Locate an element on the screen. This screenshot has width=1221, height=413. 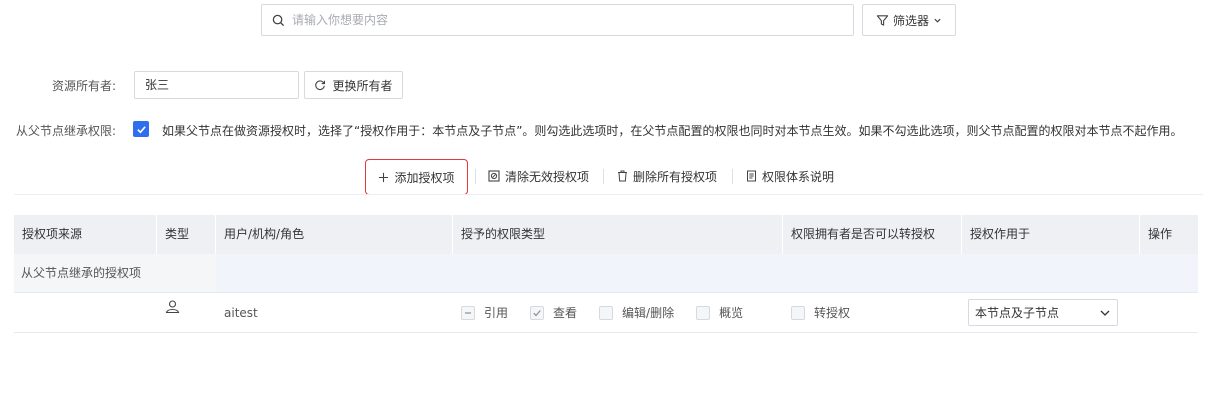
column-header-source: 授权项来源 is located at coordinates (85, 234).